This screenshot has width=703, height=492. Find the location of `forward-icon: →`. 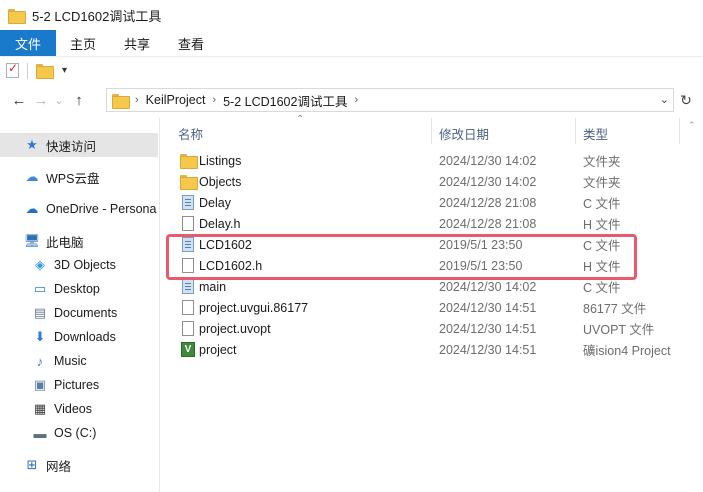

forward-icon: → is located at coordinates (41, 100).